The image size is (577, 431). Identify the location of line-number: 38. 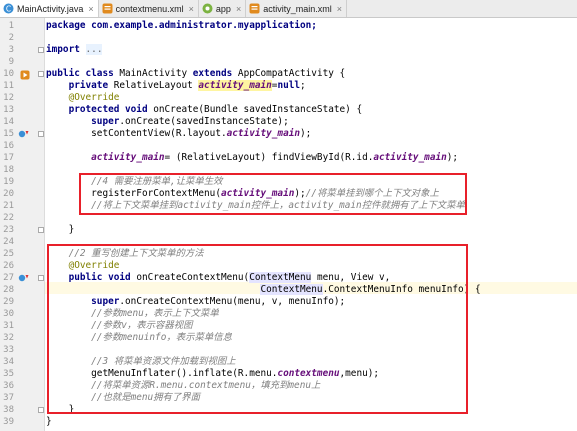
(8, 410).